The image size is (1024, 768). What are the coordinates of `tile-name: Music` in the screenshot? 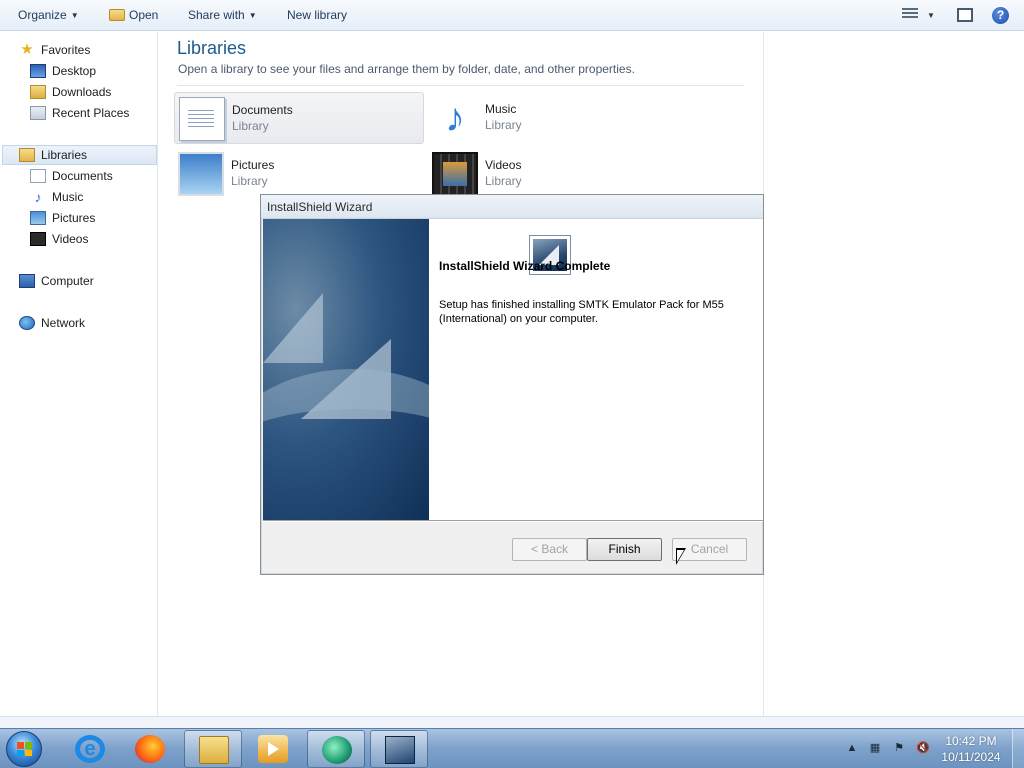 It's located at (501, 109).